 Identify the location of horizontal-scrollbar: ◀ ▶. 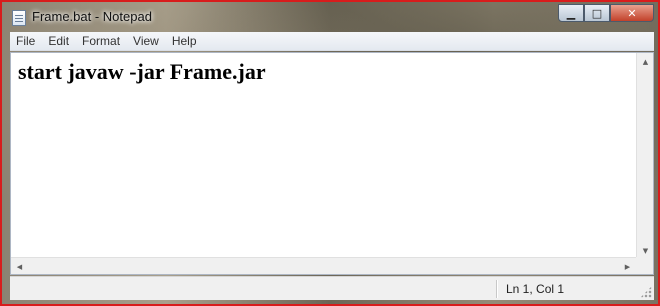
(323, 265).